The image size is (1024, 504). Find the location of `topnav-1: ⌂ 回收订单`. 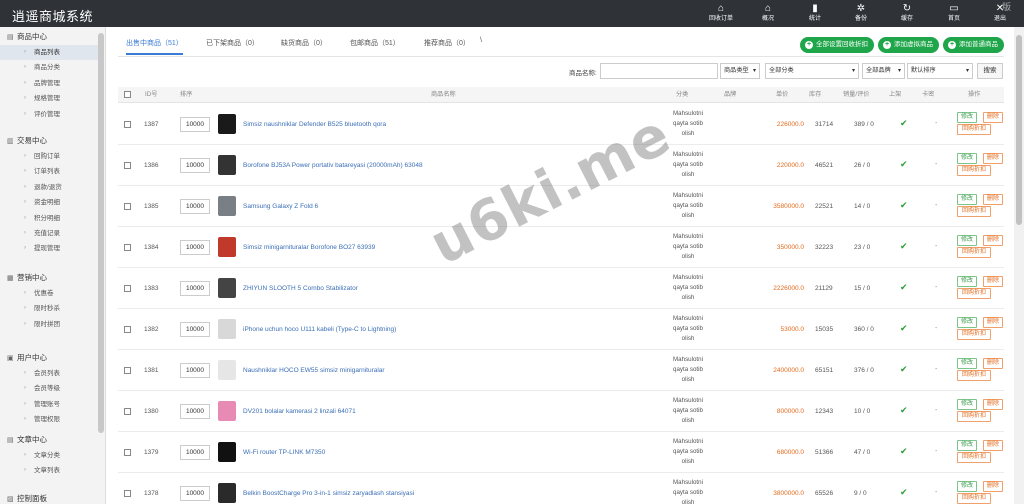

topnav-1: ⌂ 回收订单 is located at coordinates (721, 14).